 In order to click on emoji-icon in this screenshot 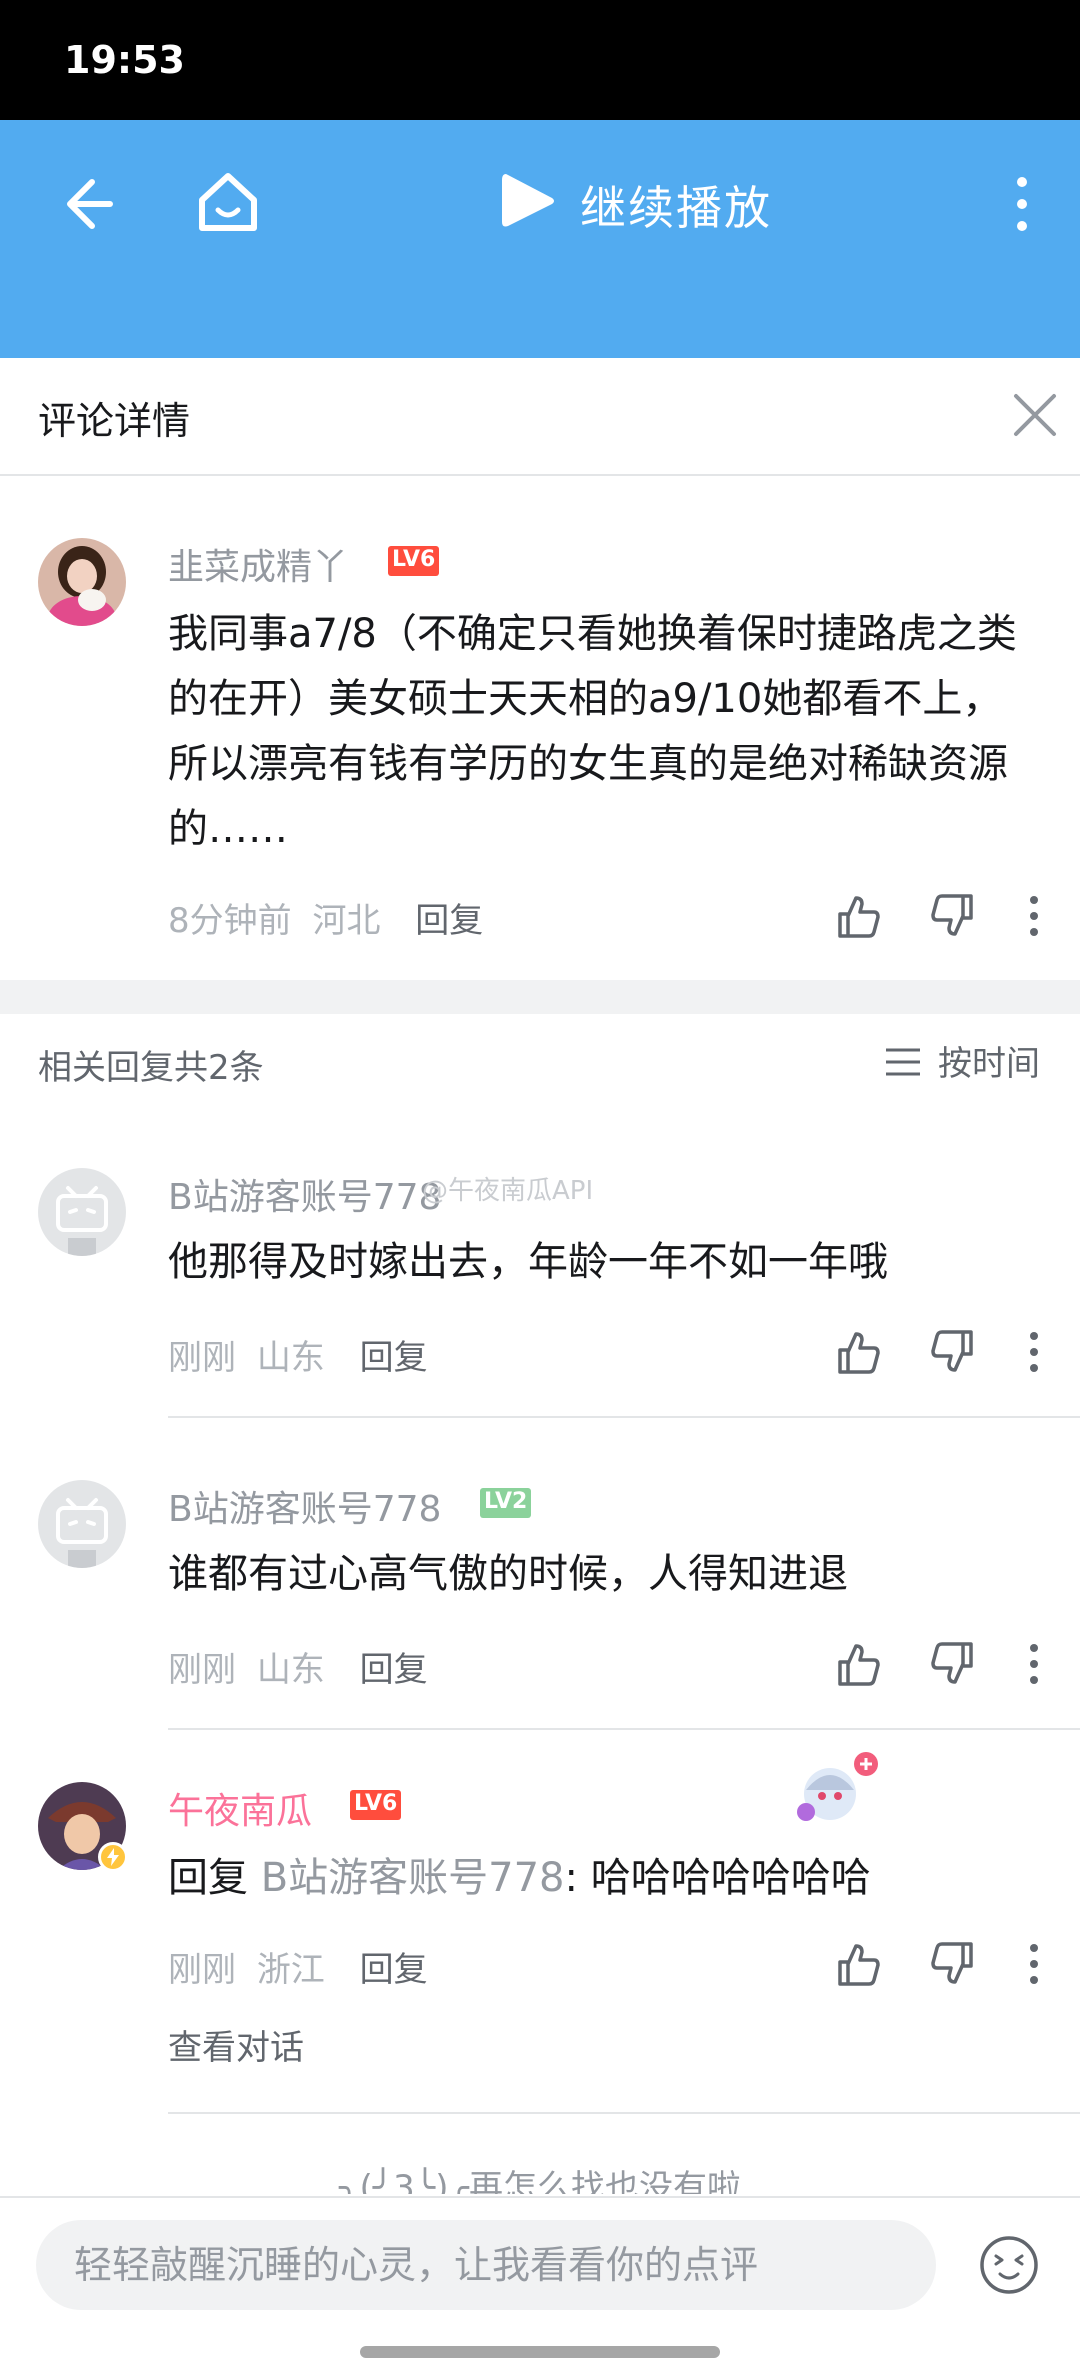, I will do `click(1009, 2265)`.